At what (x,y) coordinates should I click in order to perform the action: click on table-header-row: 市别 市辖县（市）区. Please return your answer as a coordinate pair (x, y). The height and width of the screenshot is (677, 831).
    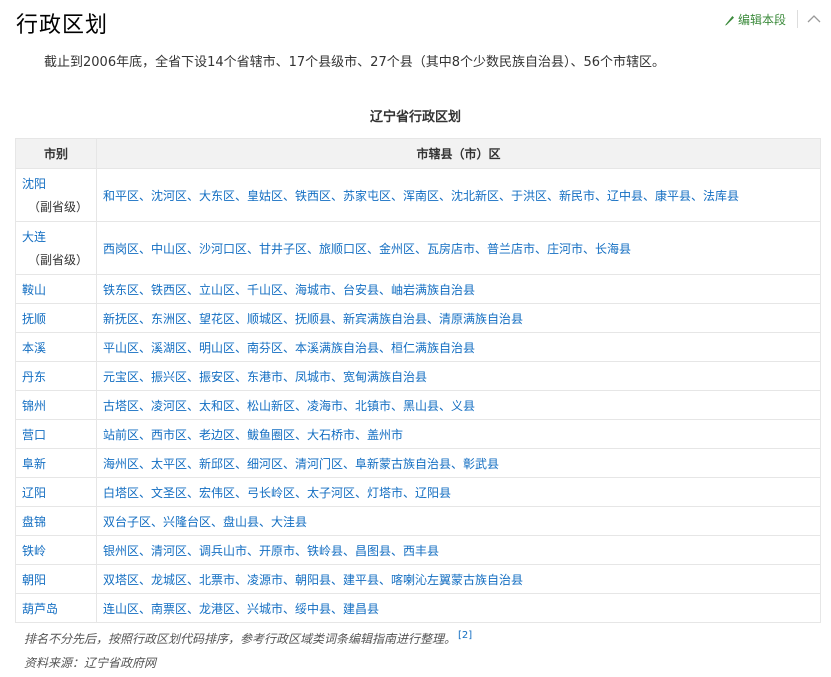
    Looking at the image, I should click on (418, 153).